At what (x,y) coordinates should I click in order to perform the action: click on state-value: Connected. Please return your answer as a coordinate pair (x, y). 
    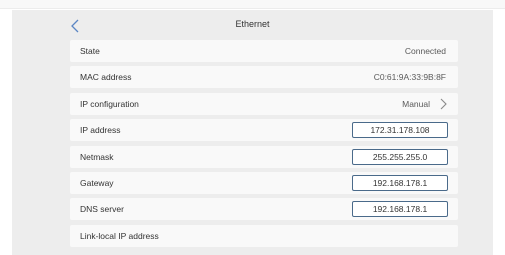
    Looking at the image, I should click on (425, 51).